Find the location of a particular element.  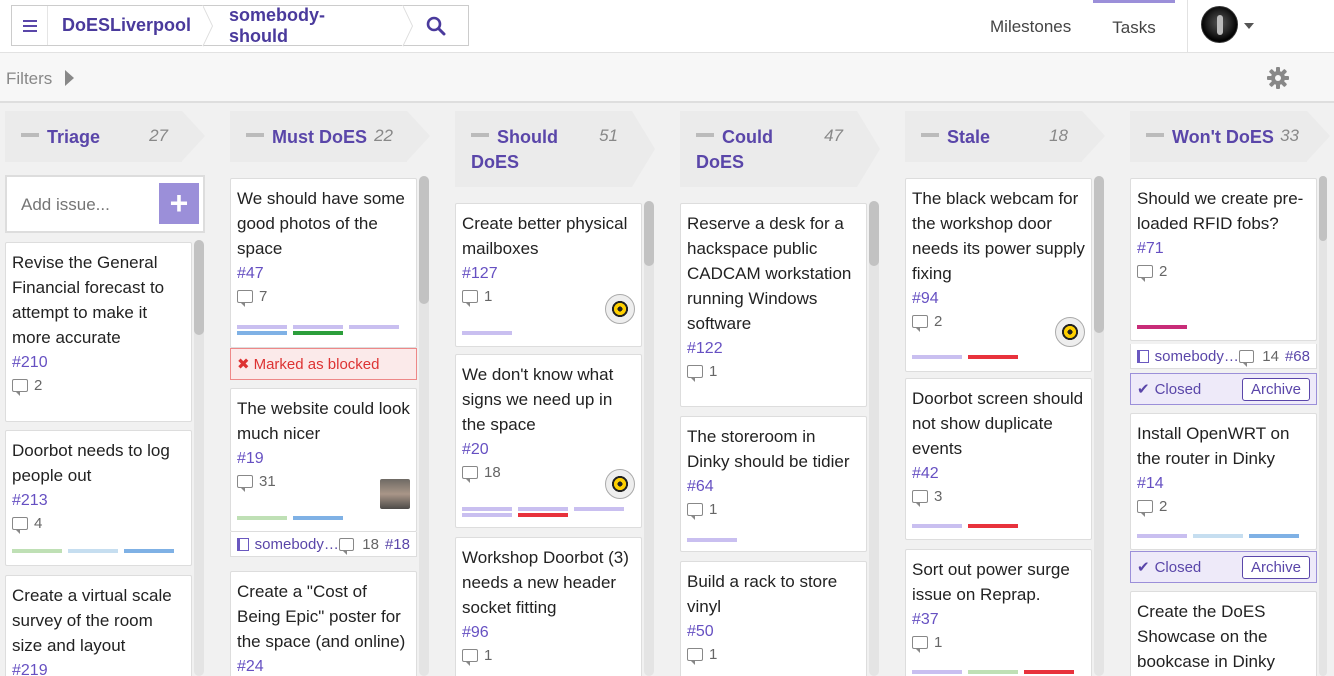

issue-number: #64 is located at coordinates (773, 487).